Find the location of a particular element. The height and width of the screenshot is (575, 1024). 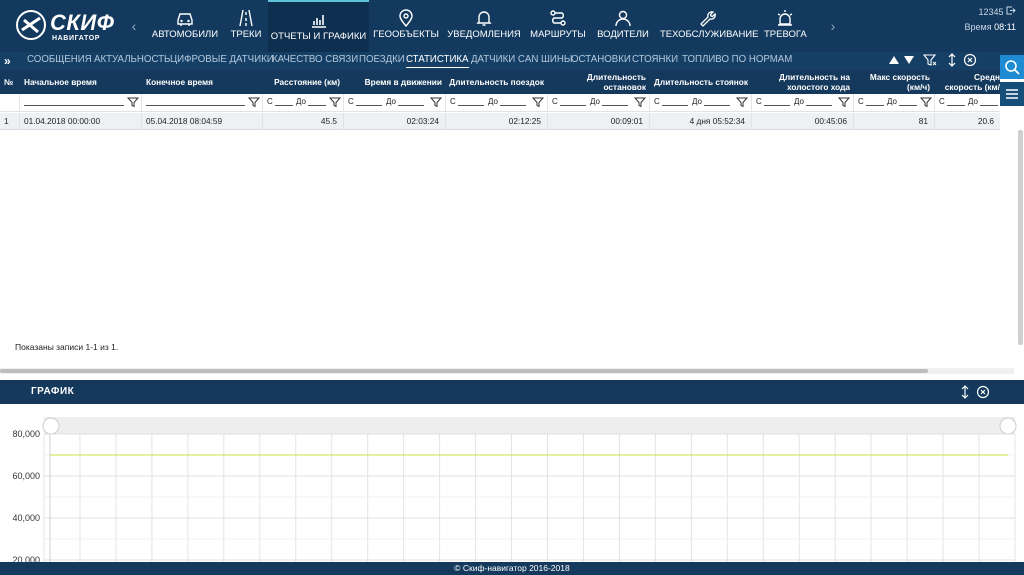

nav-item-notifications: УВЕДОМЛЕНИЯ is located at coordinates (484, 26).